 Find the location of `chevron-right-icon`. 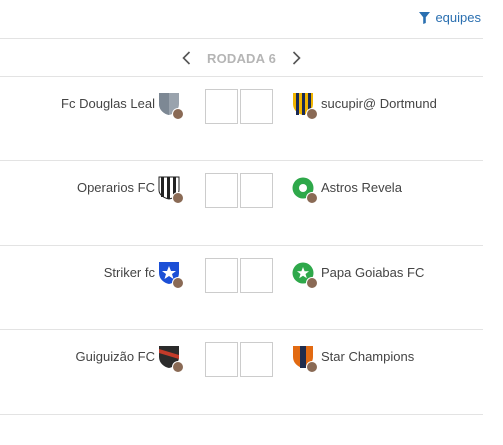

chevron-right-icon is located at coordinates (296, 58).